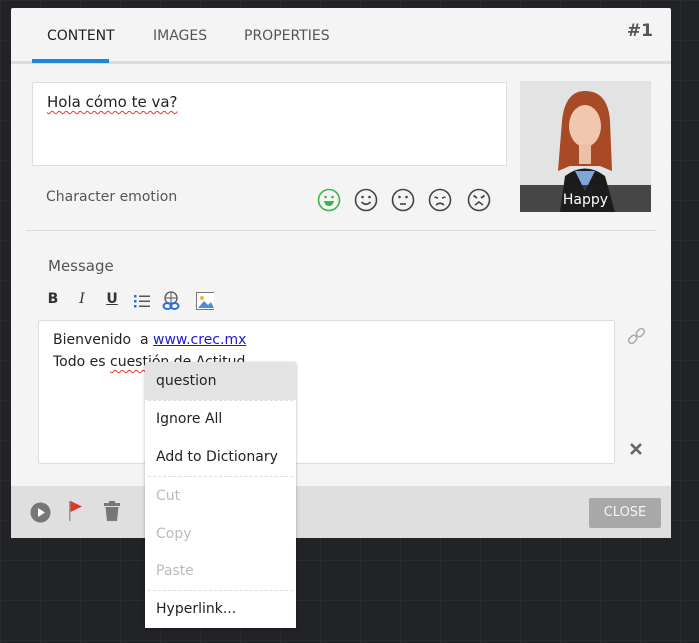 This screenshot has width=699, height=643. I want to click on sad-emotion-icon, so click(440, 200).